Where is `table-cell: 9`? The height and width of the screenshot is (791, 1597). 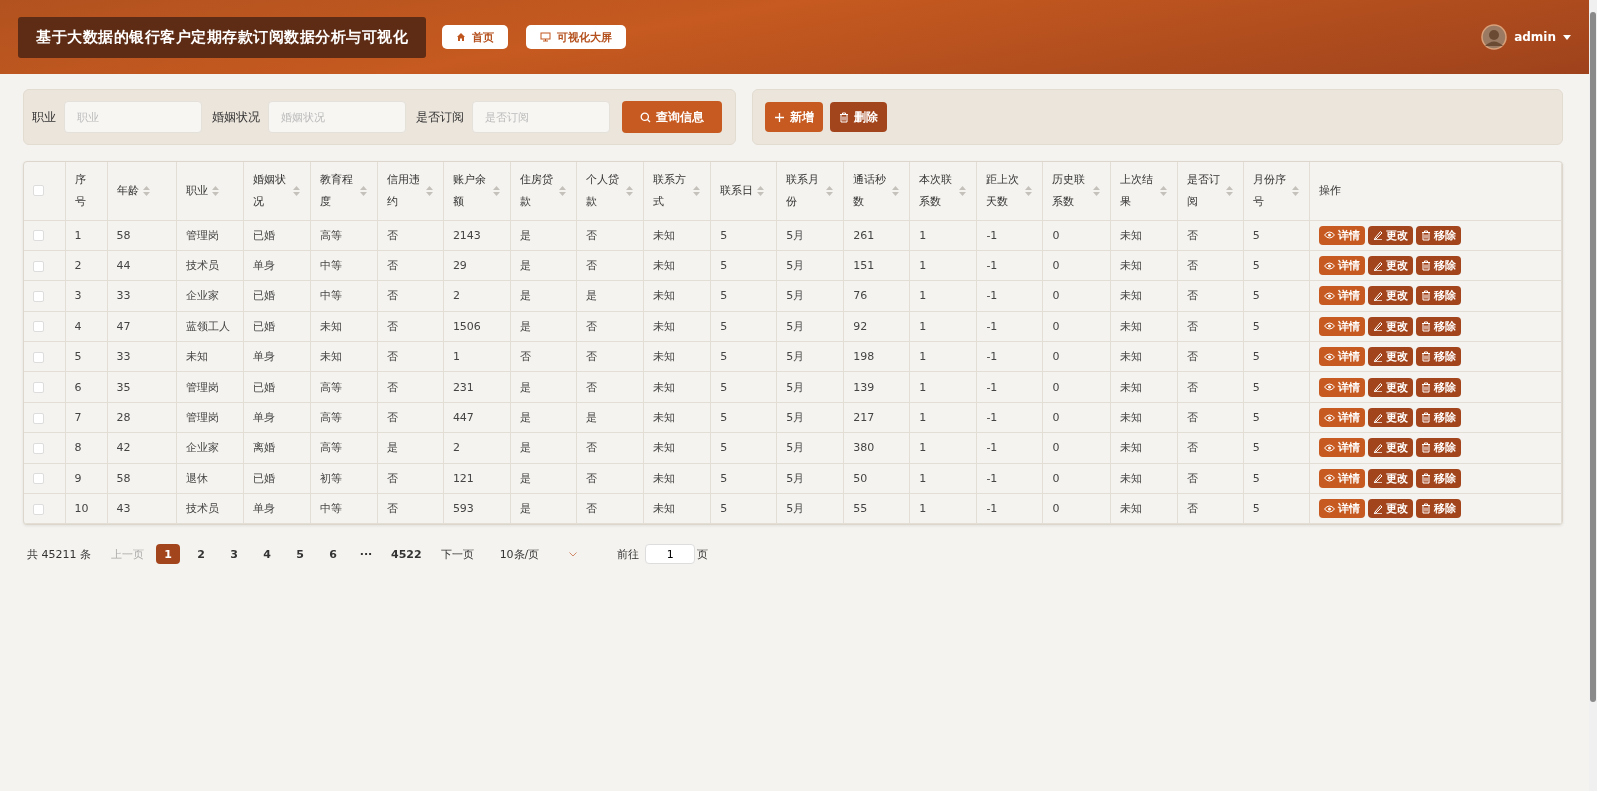
table-cell: 9 is located at coordinates (78, 478).